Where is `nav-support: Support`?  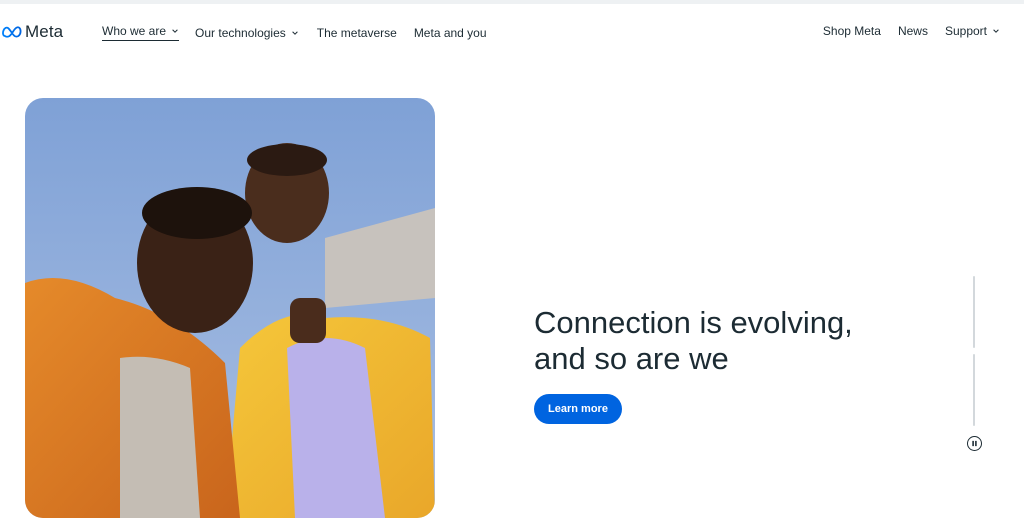
nav-support: Support is located at coordinates (972, 31).